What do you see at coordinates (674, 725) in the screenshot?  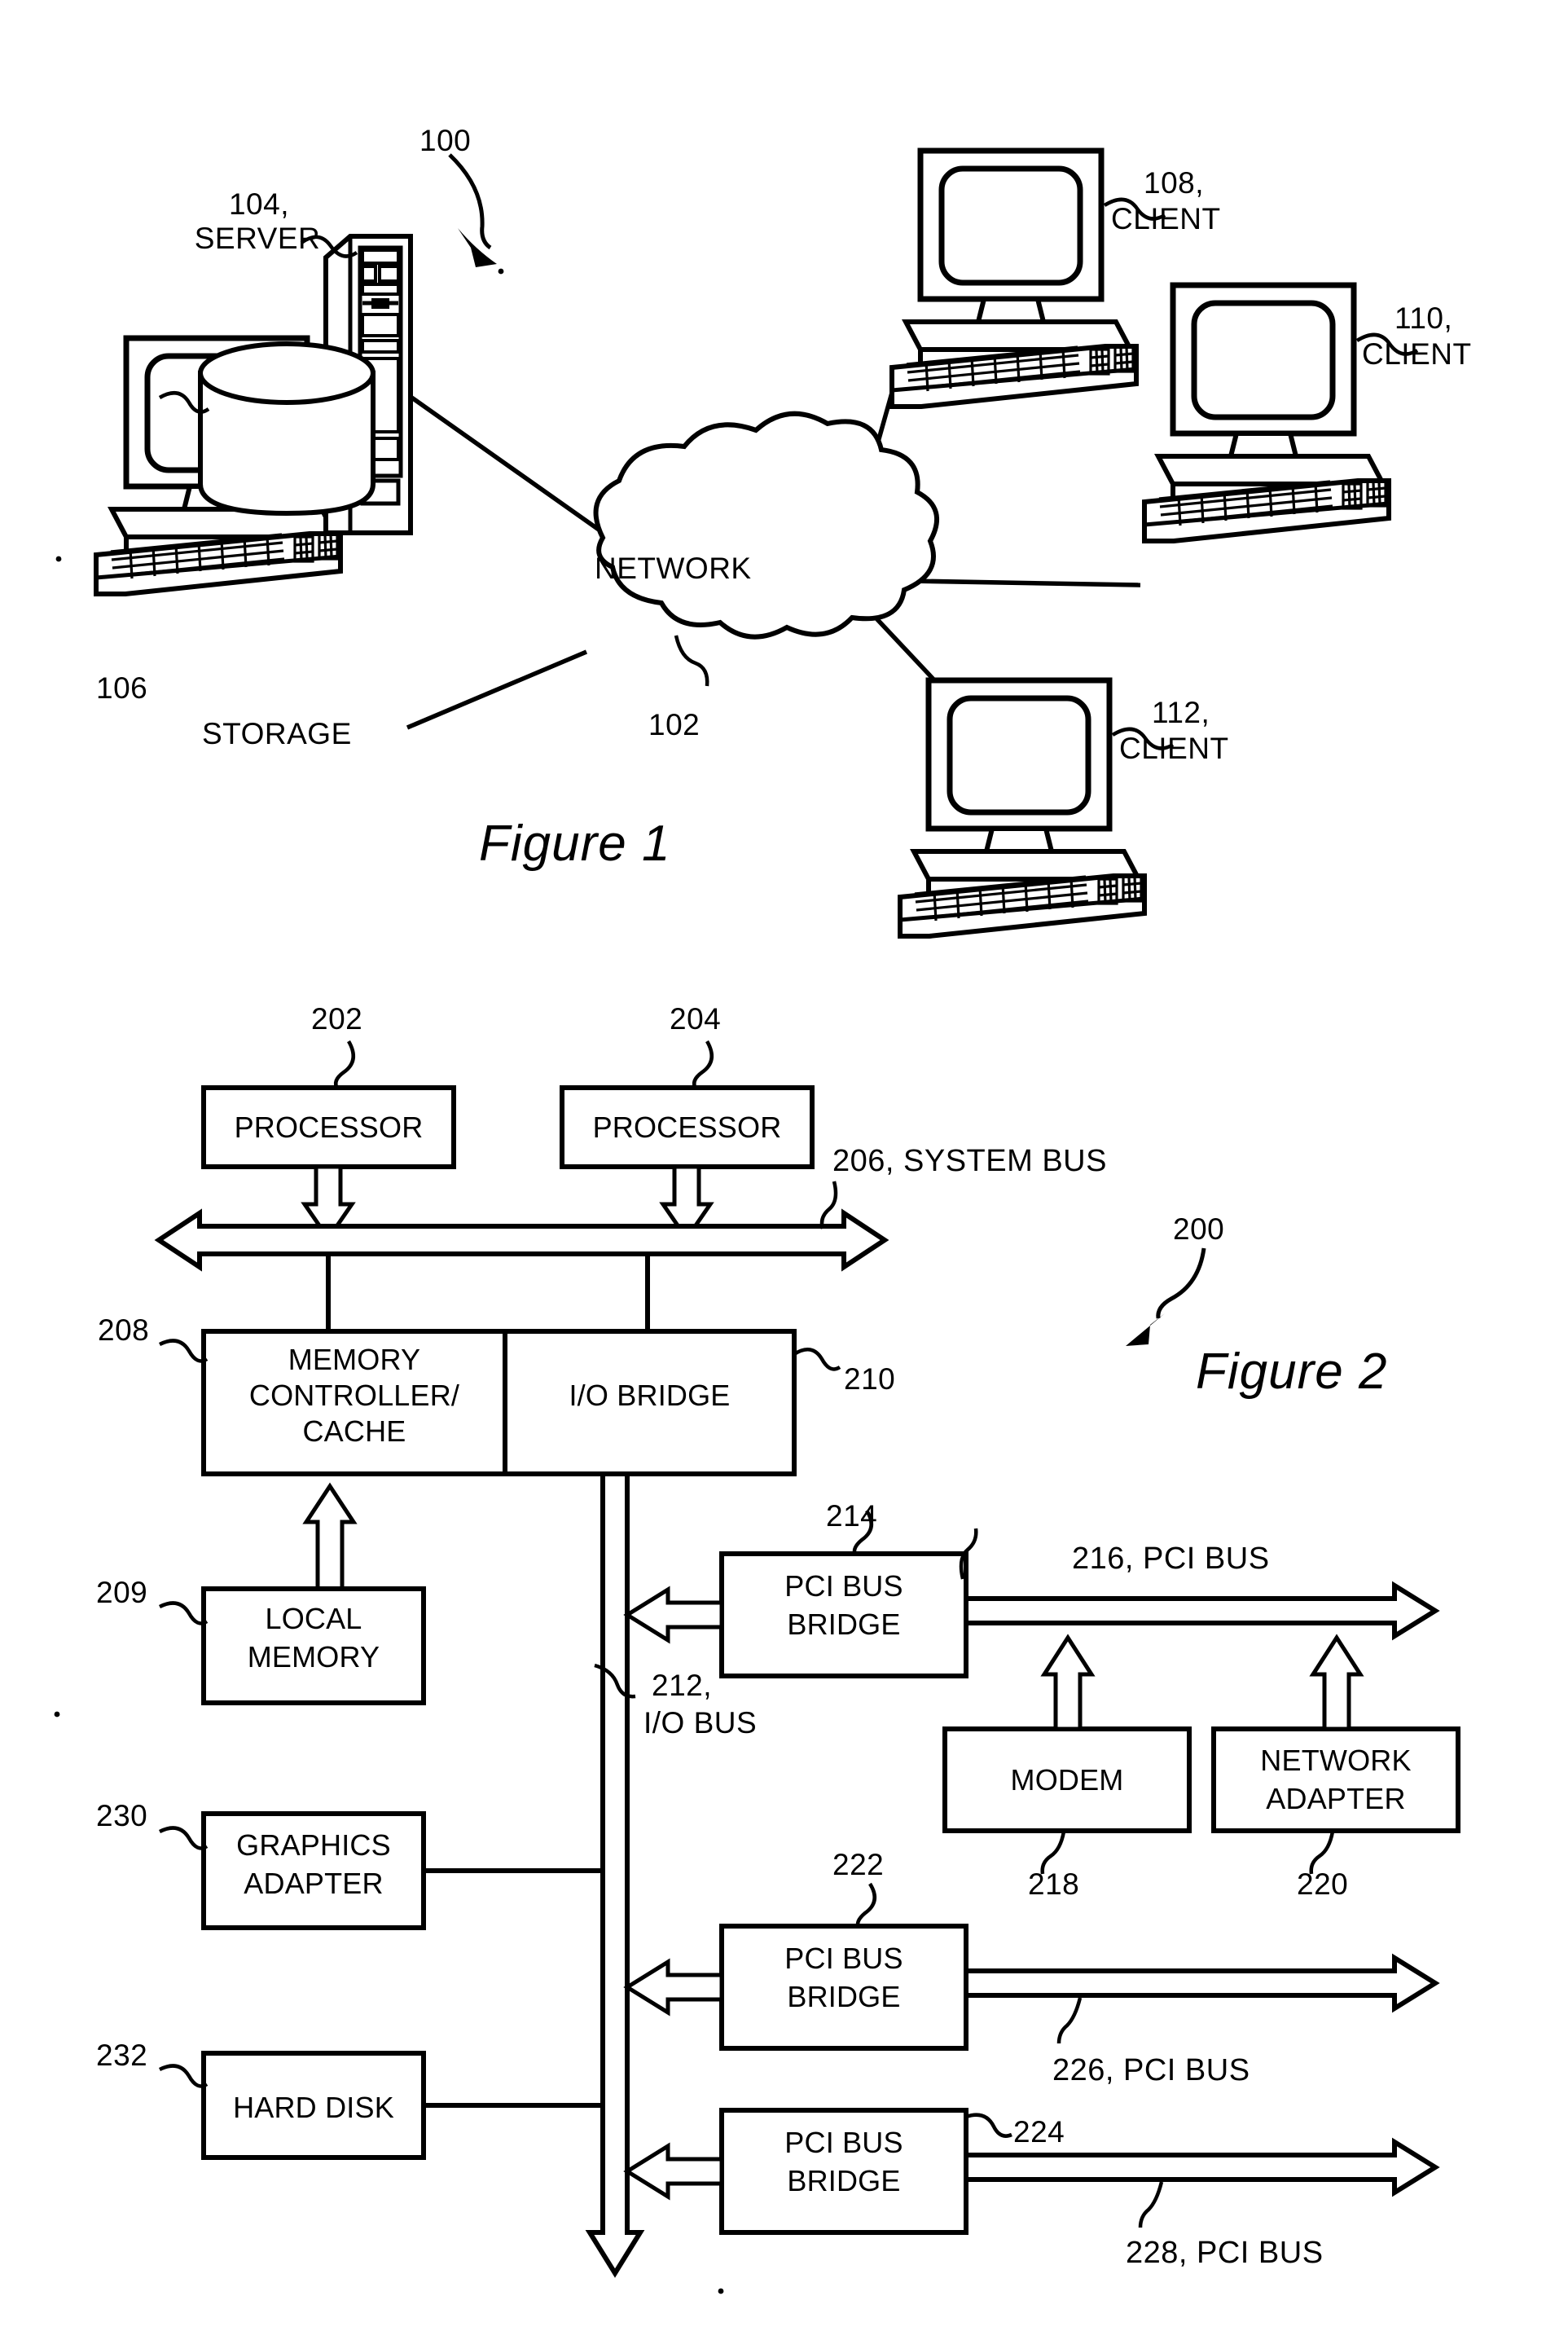 I see `ref-102: 102` at bounding box center [674, 725].